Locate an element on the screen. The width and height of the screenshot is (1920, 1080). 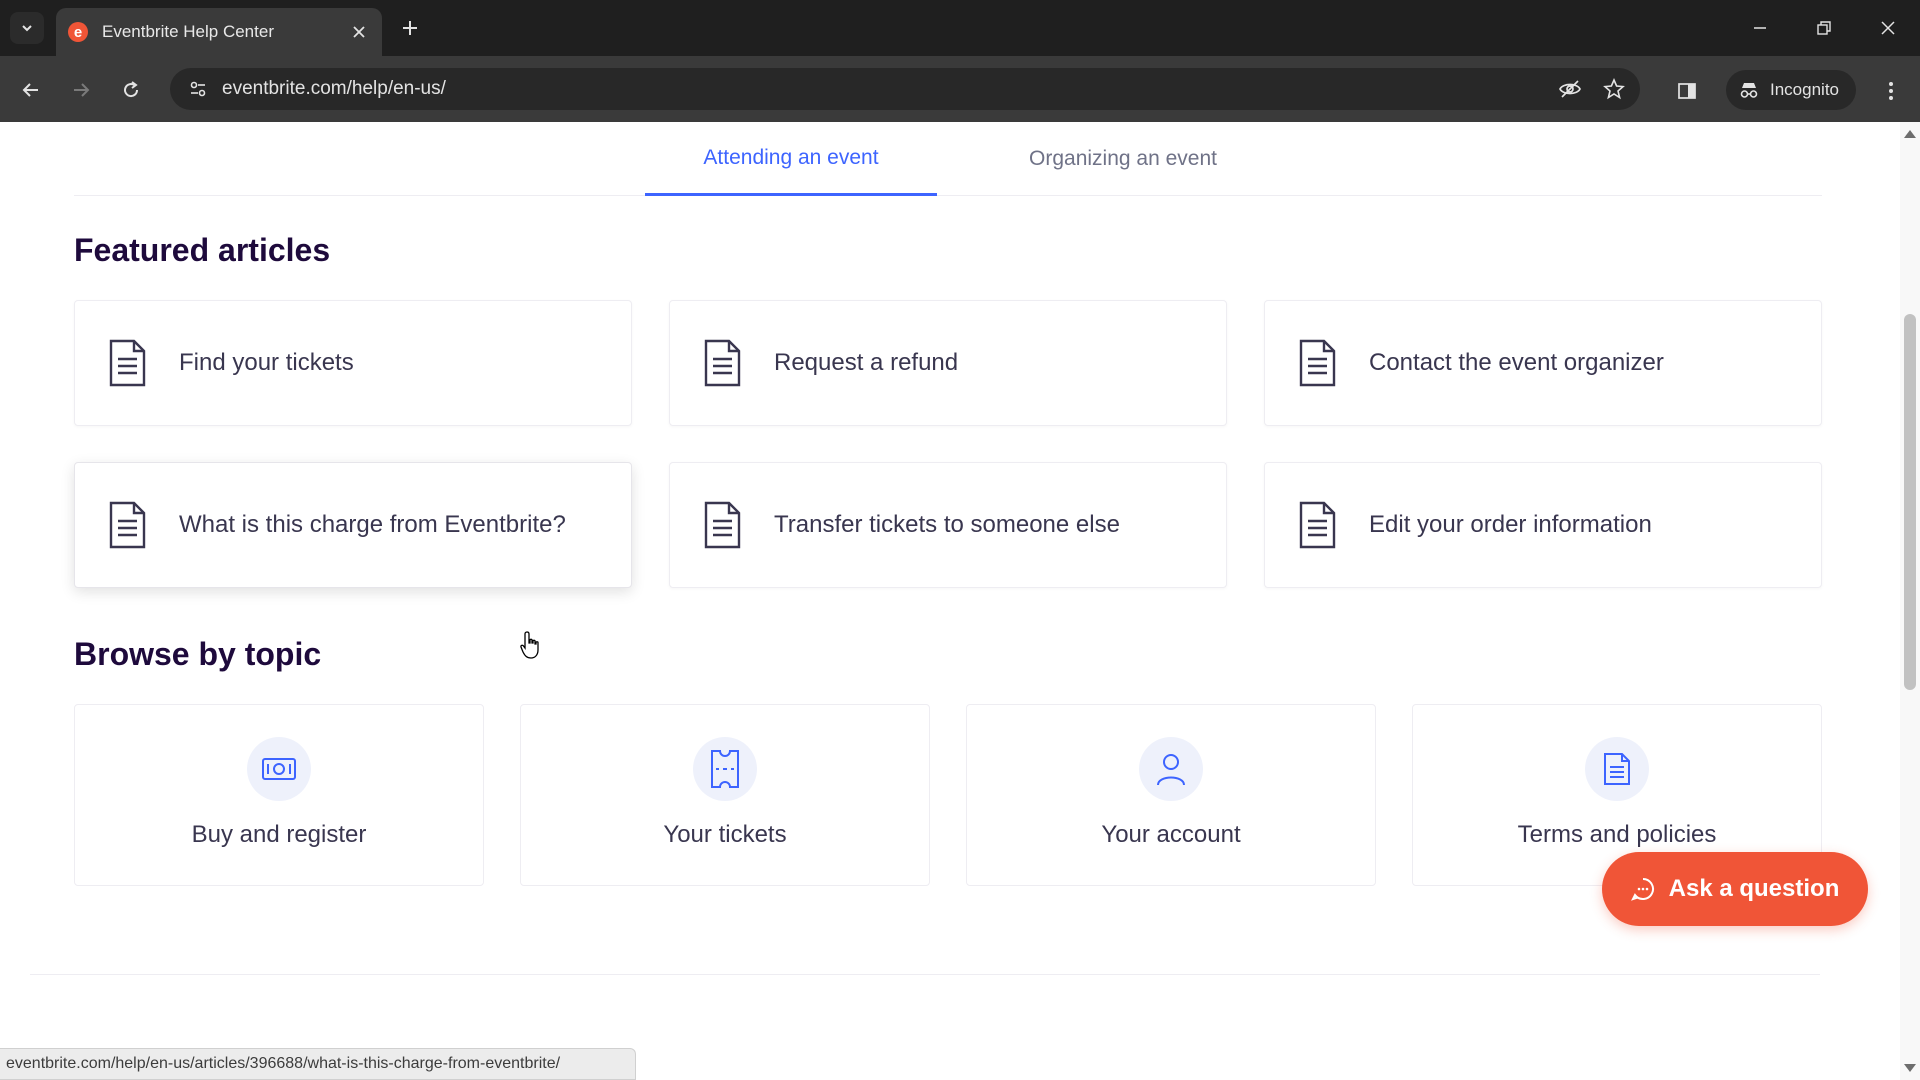
ticket-icon is located at coordinates (725, 769).